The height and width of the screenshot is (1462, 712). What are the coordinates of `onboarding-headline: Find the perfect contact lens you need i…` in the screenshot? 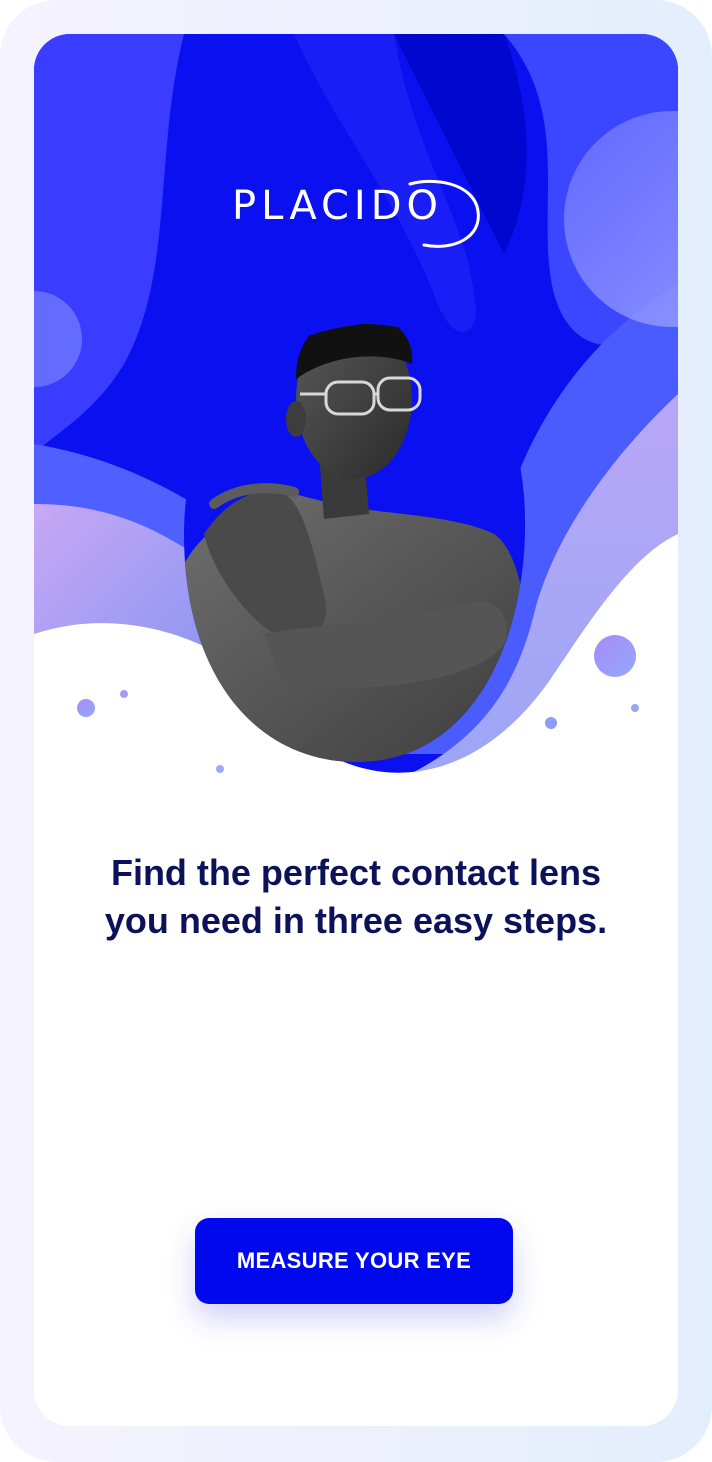 It's located at (356, 896).